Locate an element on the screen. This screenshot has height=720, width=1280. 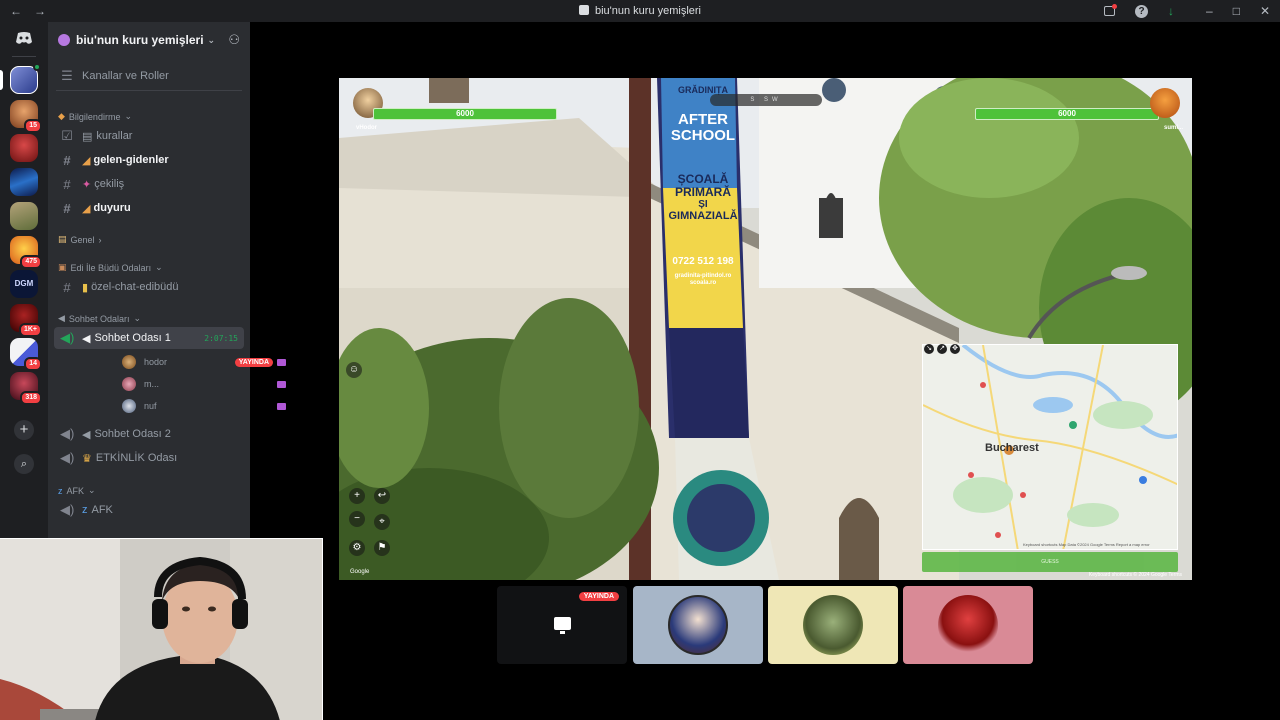
close-button: ✕ is located at coordinates (1265, 11).